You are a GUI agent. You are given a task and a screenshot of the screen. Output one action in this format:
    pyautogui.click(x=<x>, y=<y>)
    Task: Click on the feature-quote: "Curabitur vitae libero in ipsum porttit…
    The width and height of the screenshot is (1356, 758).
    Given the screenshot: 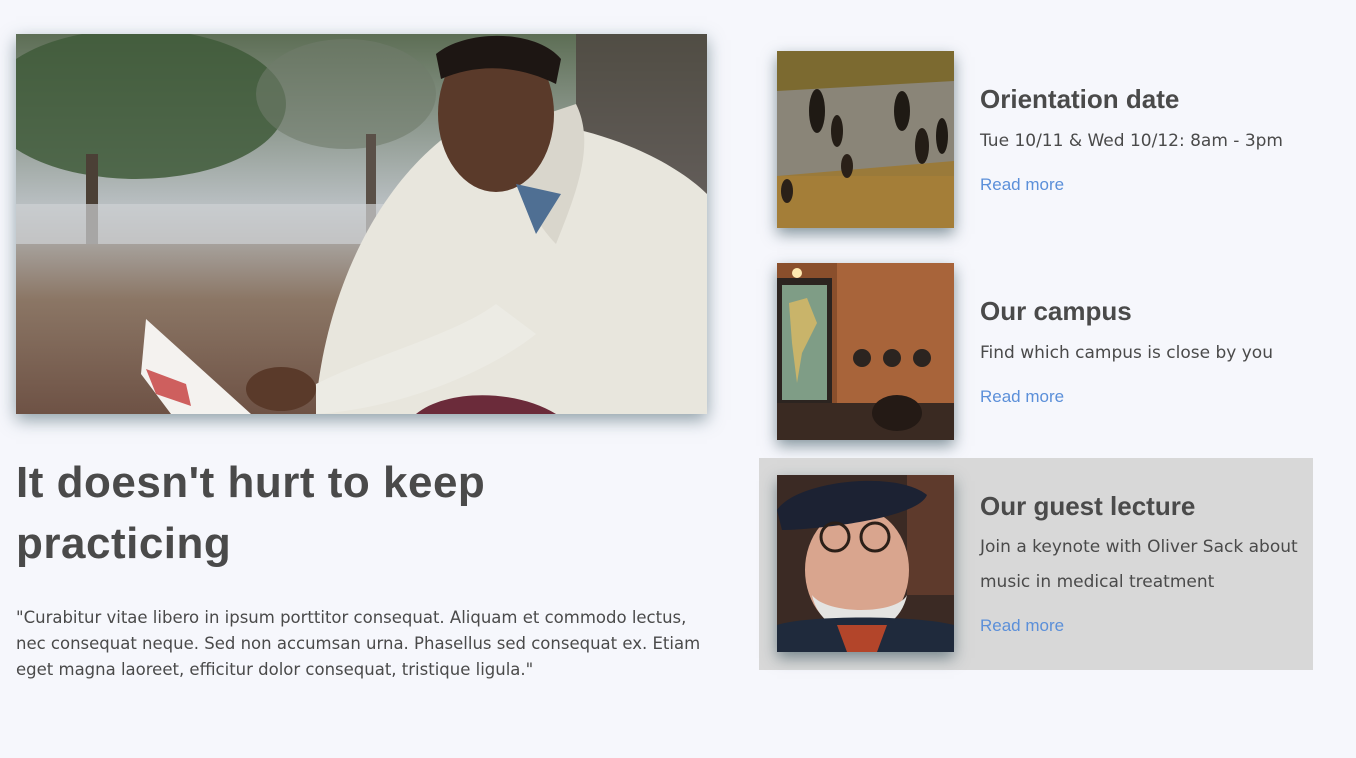 What is the action you would take?
    pyautogui.click(x=358, y=643)
    